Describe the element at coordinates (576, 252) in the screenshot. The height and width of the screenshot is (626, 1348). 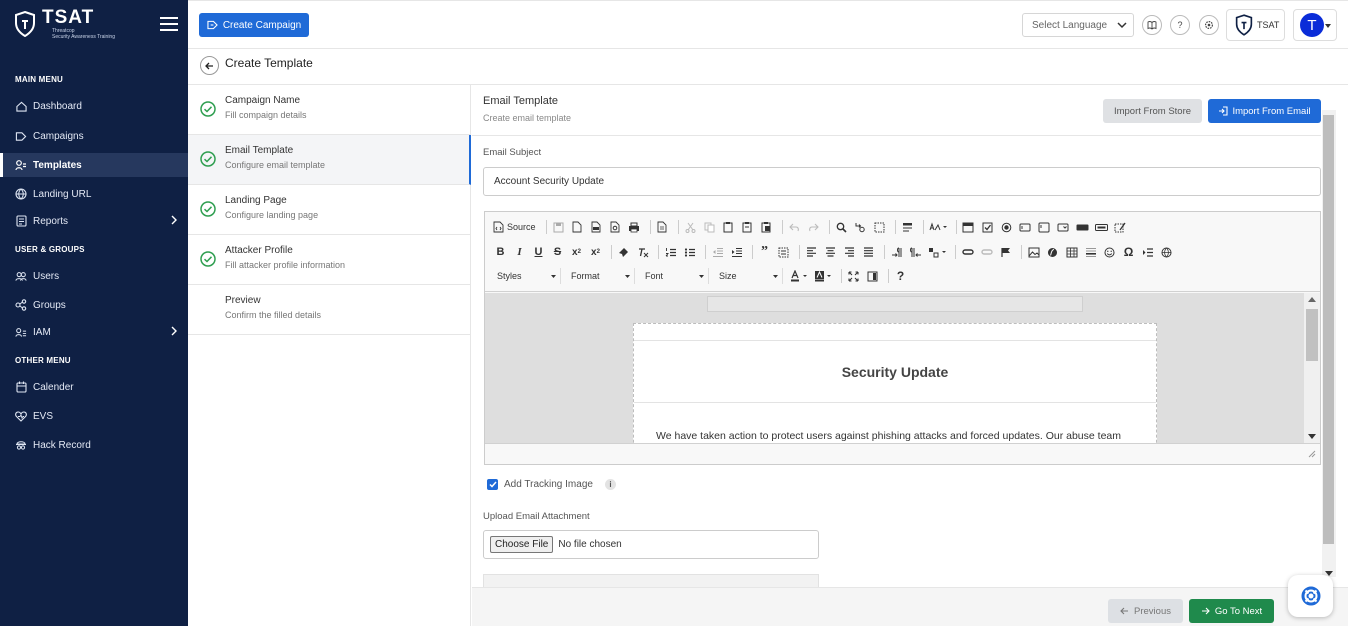
I see `subscript-icon: x2` at that location.